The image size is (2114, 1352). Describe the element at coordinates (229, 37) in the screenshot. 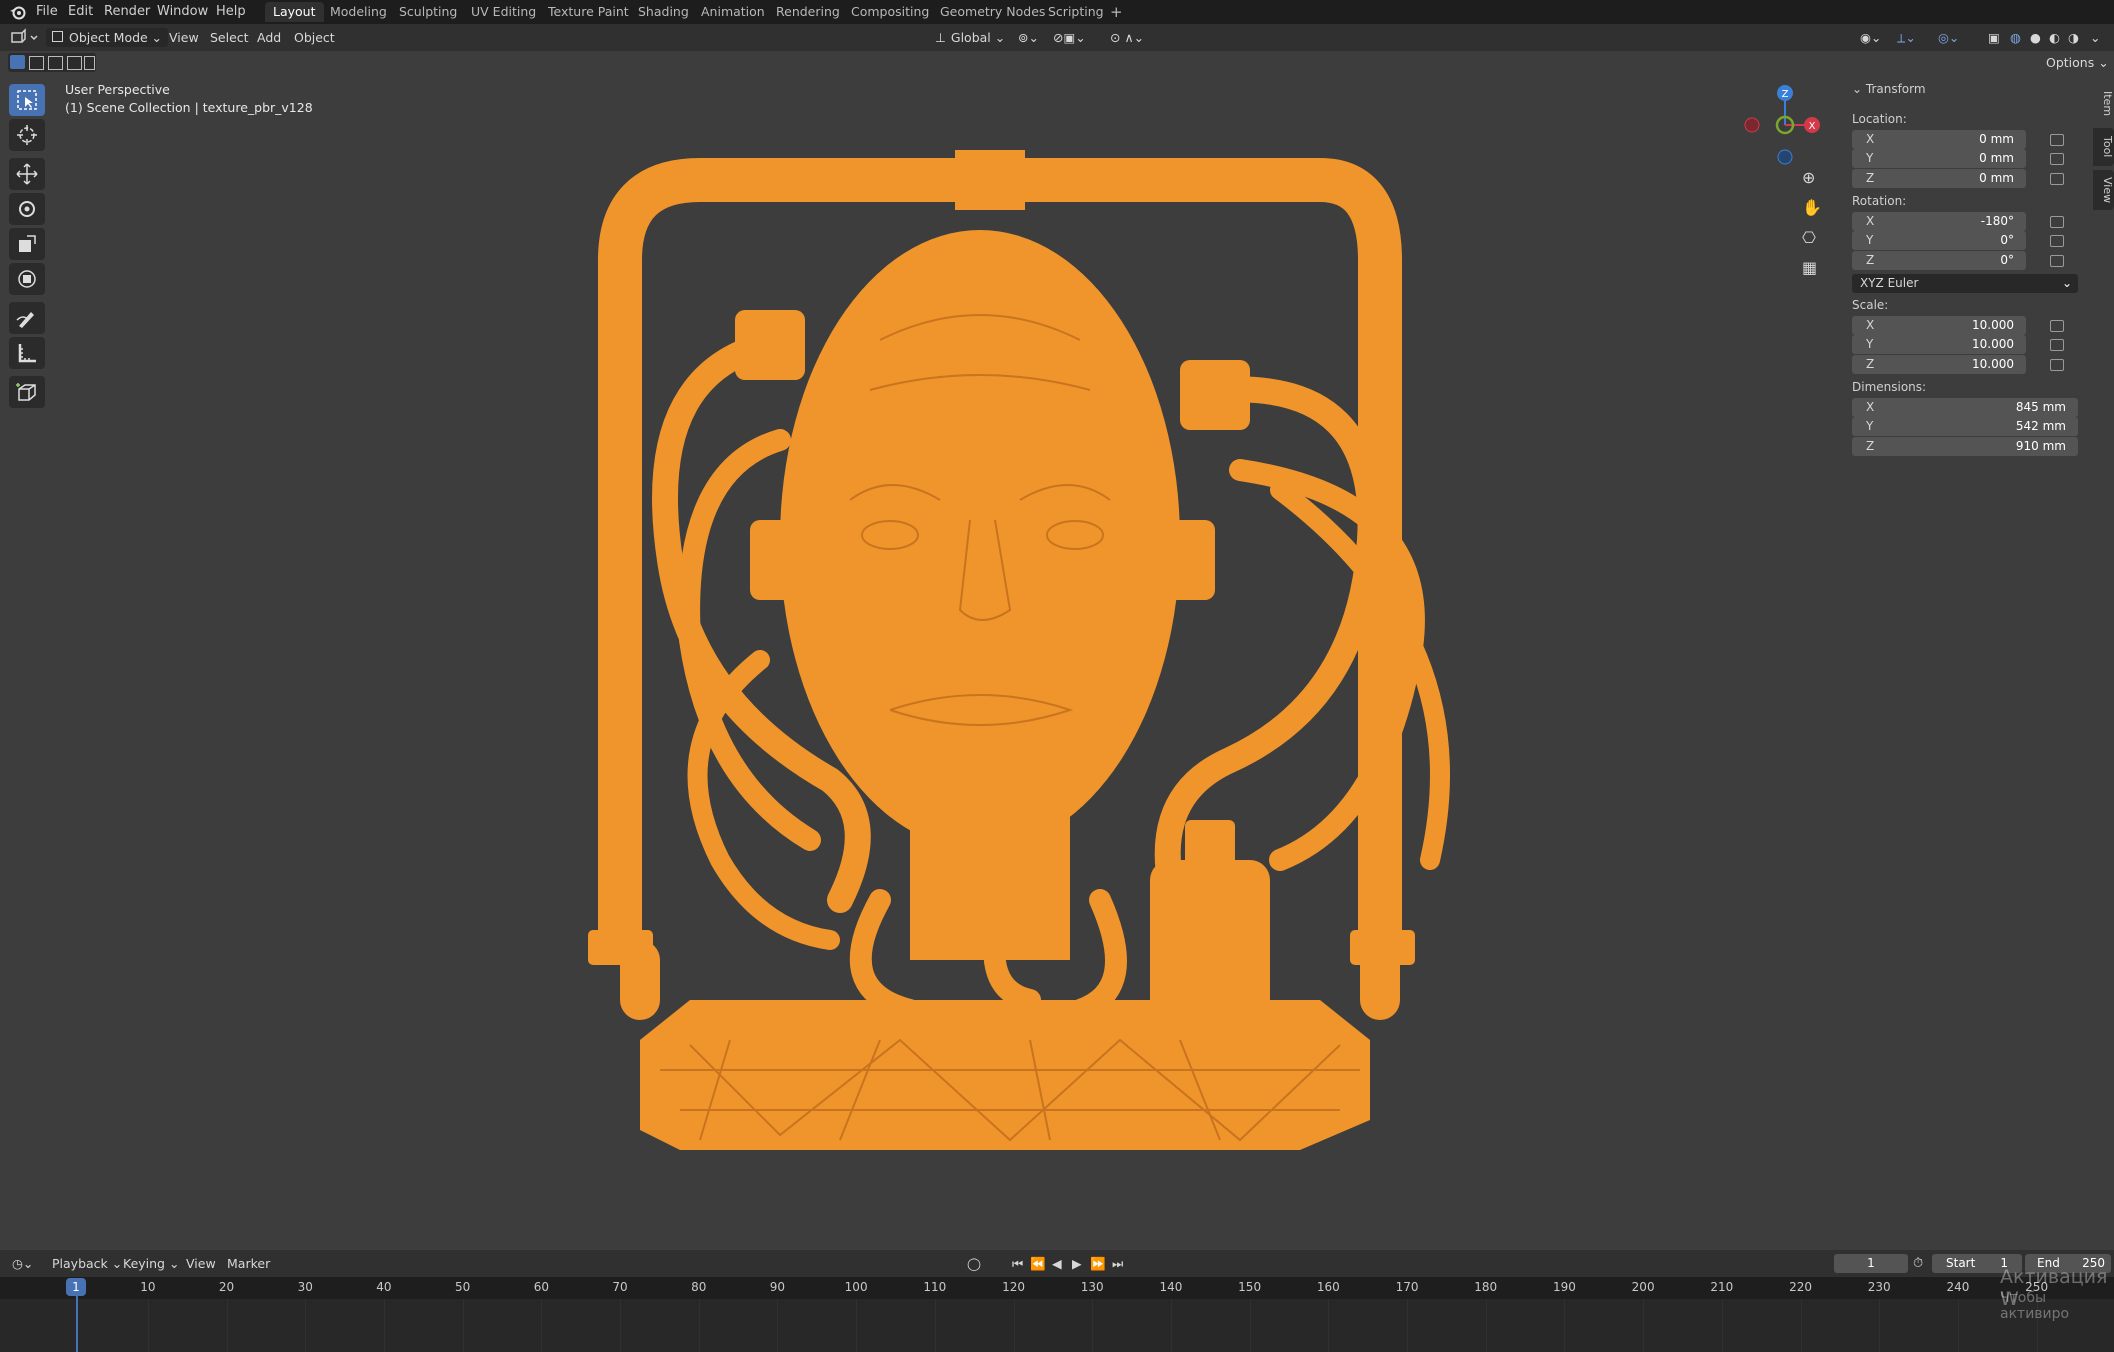

I see `menu-select: Select` at that location.